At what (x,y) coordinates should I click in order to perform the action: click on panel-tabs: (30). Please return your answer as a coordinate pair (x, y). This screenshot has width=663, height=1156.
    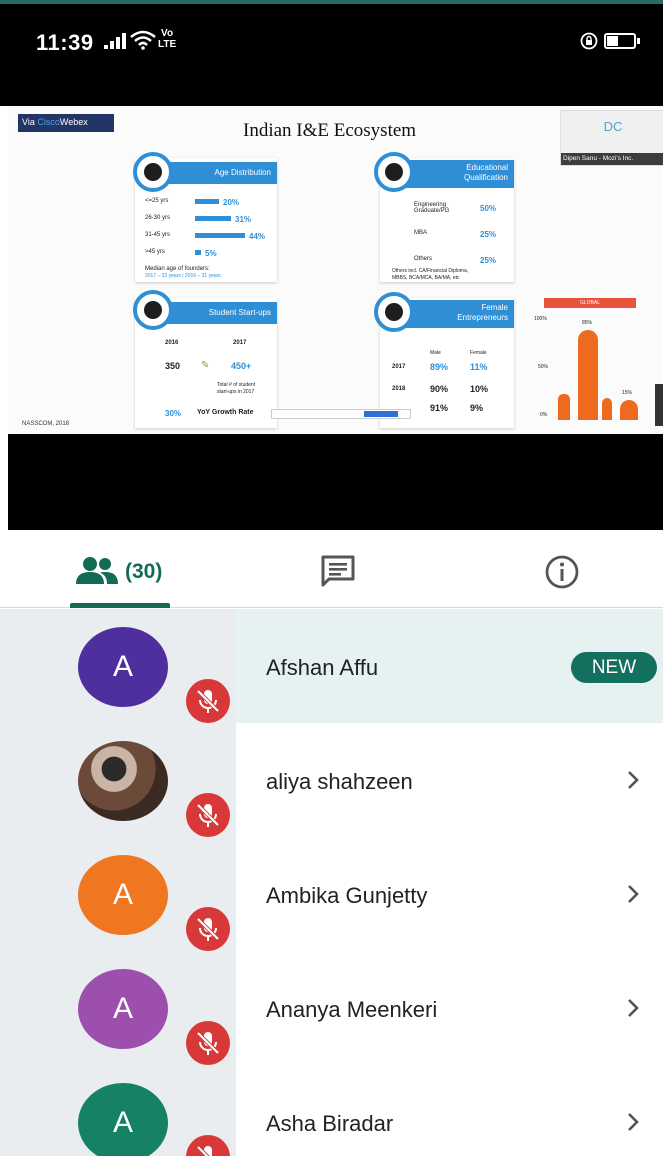
    Looking at the image, I should click on (331, 569).